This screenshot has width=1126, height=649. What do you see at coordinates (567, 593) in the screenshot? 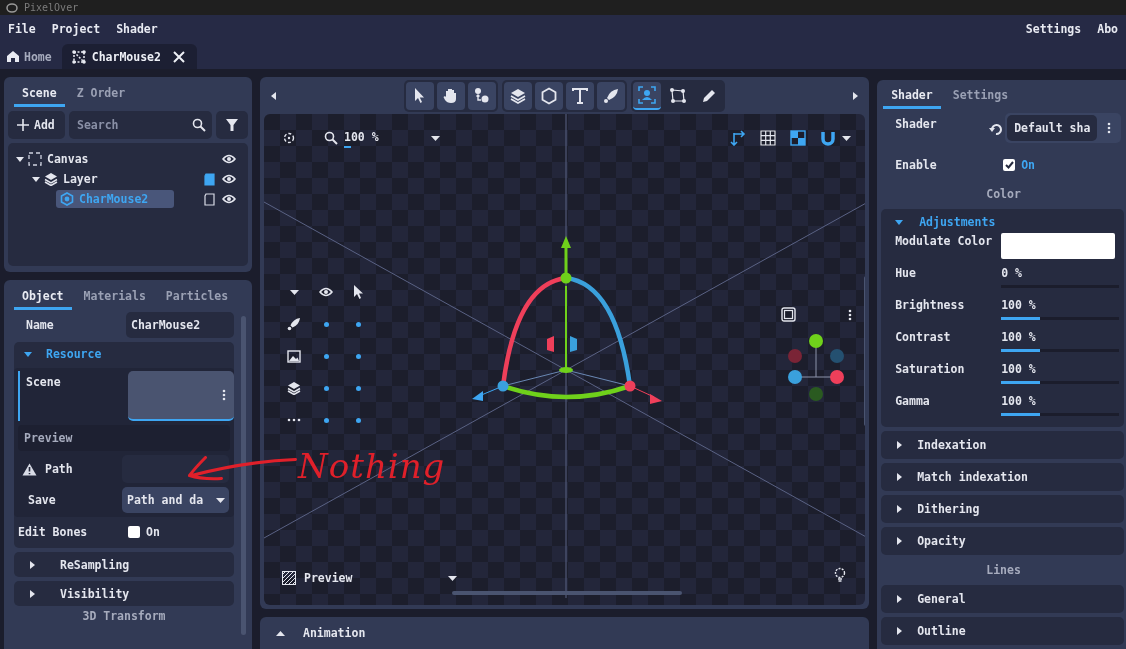
I see `horizontal-scrollbar` at bounding box center [567, 593].